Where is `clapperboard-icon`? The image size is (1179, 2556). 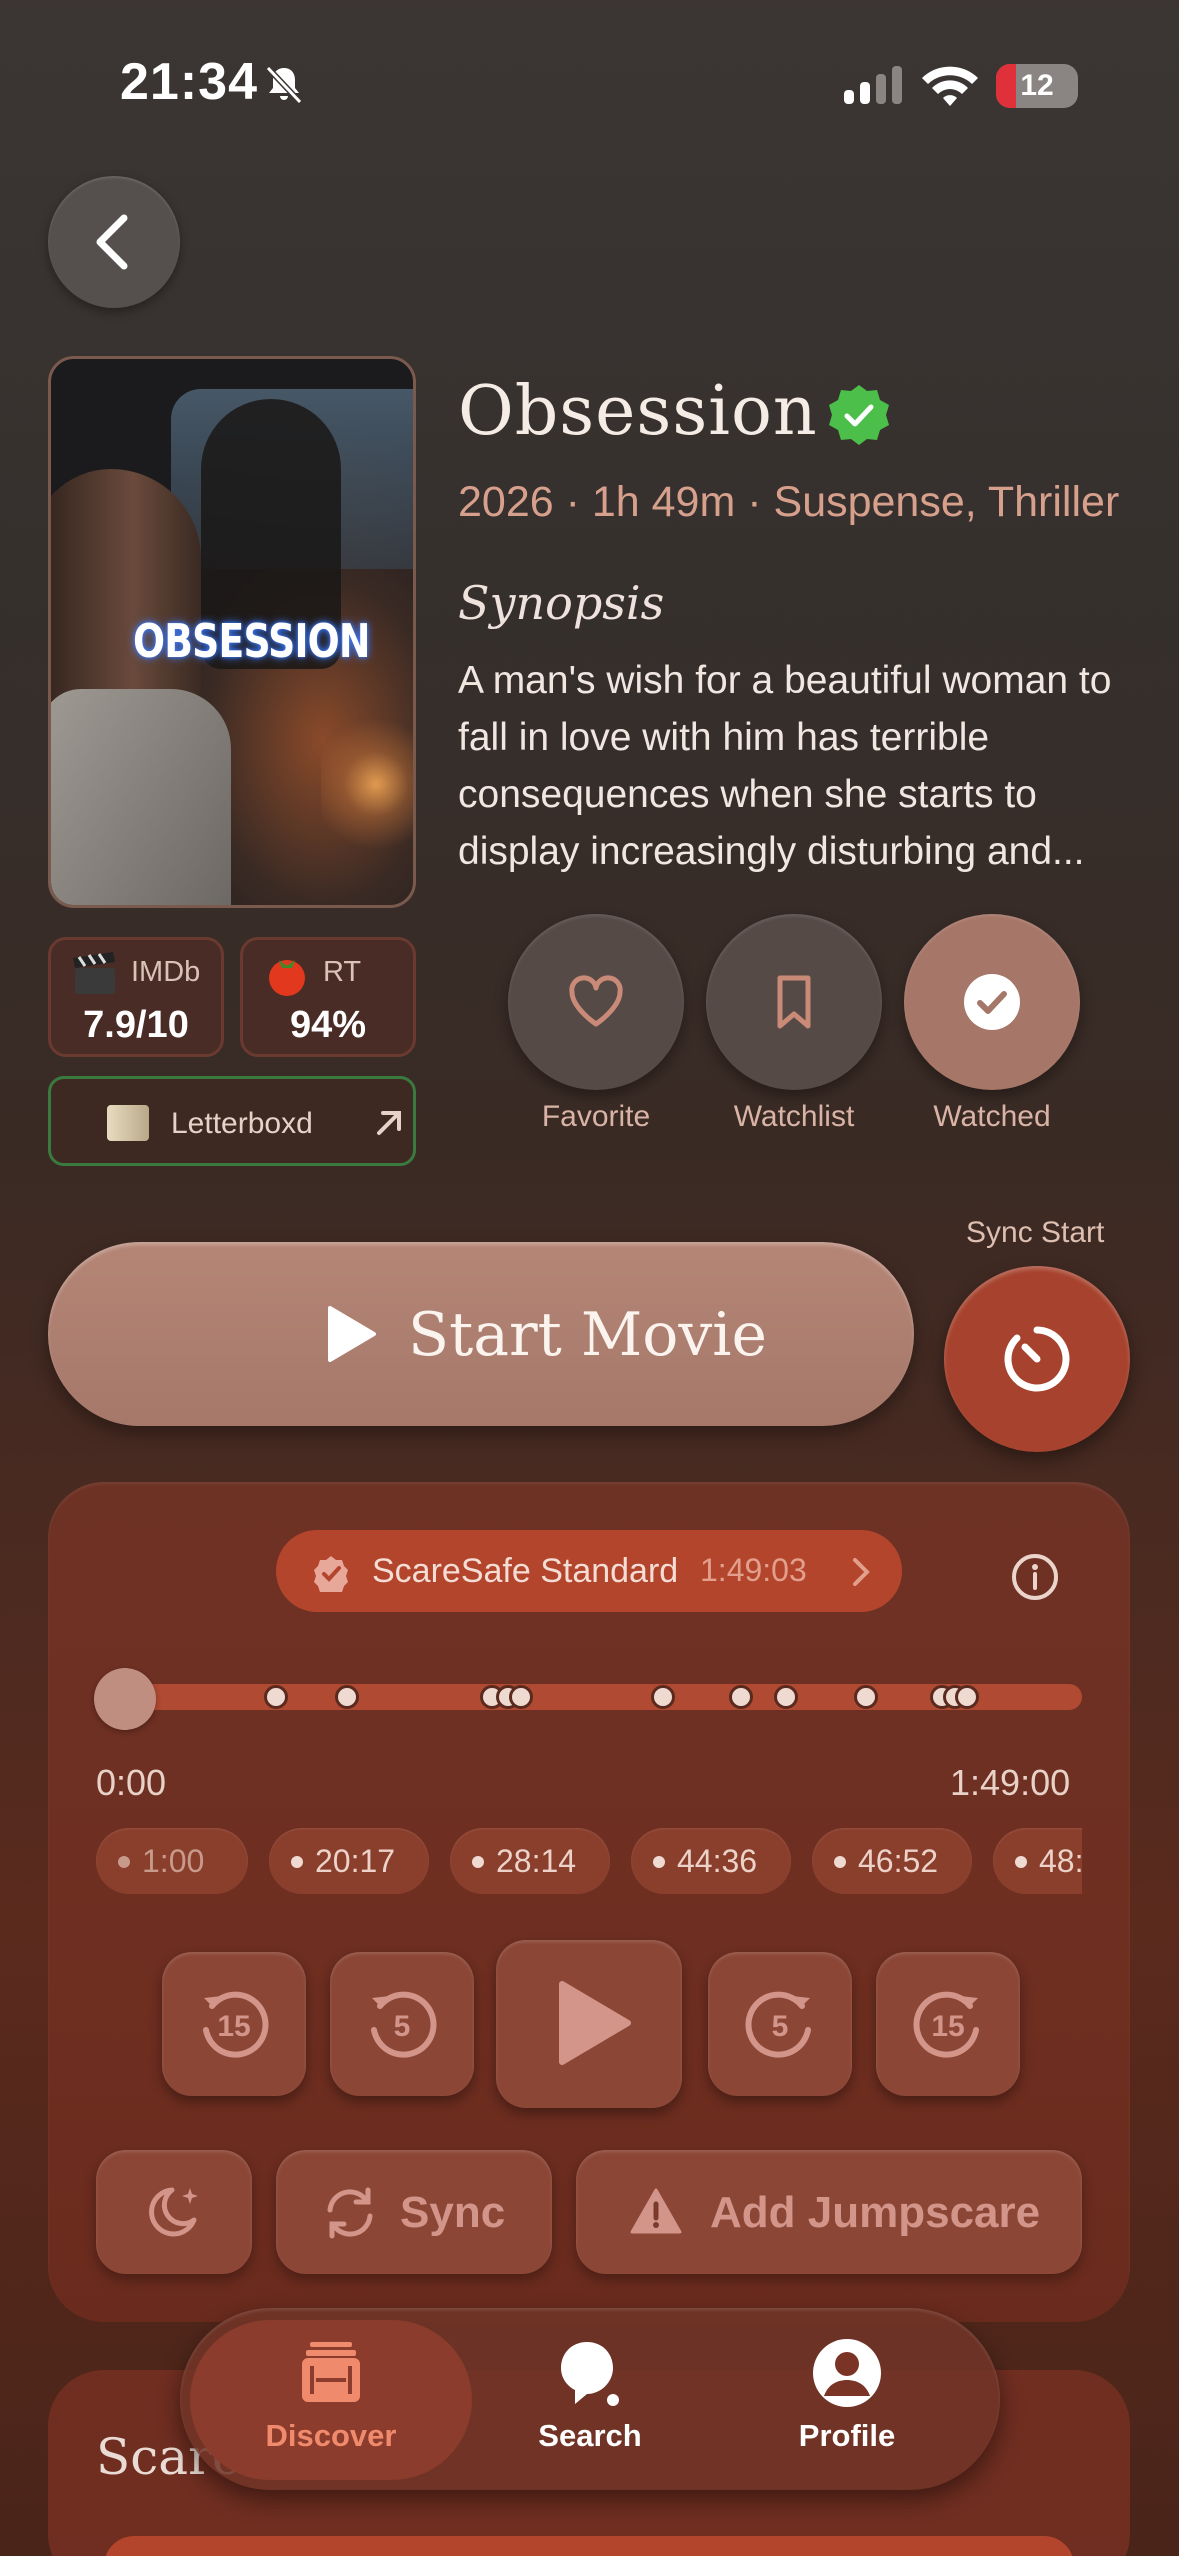
clapperboard-icon is located at coordinates (94, 973).